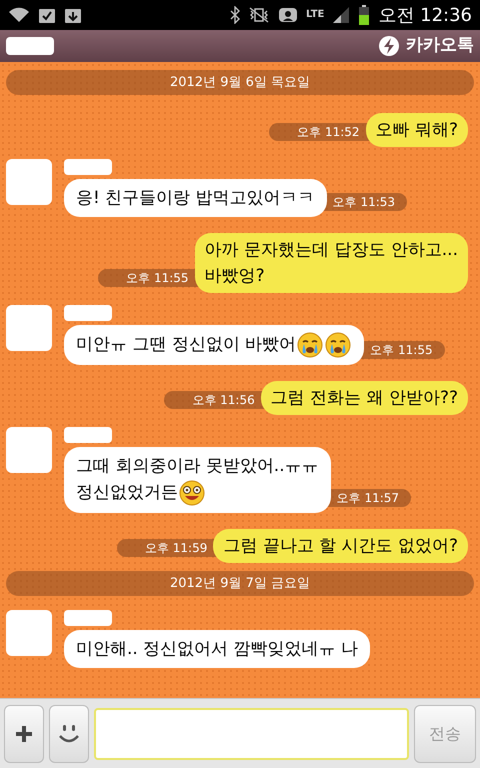 The width and height of the screenshot is (480, 768). Describe the element at coordinates (47, 15) in the screenshot. I see `checkbox-icon` at that location.